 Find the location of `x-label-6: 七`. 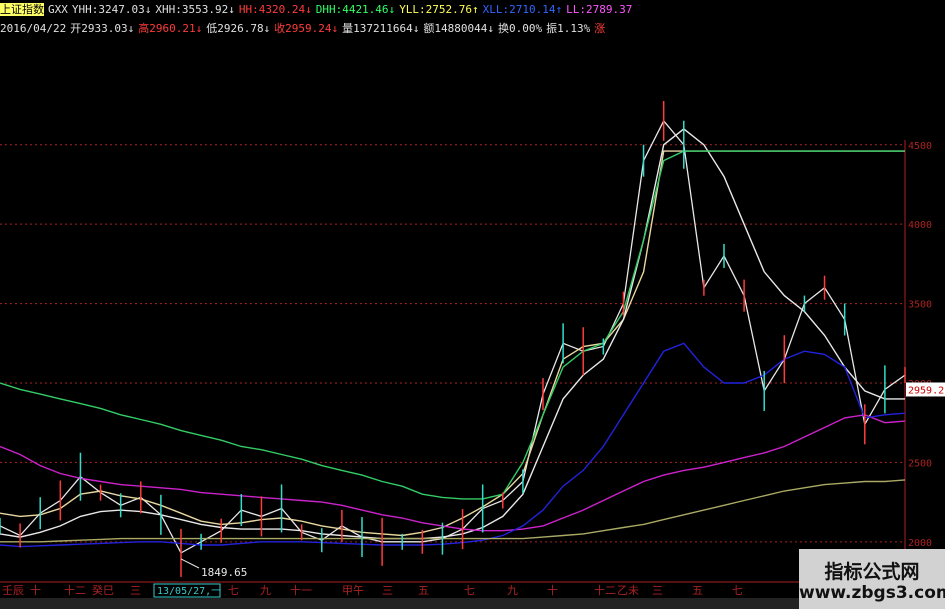

x-label-6: 七 is located at coordinates (233, 590).